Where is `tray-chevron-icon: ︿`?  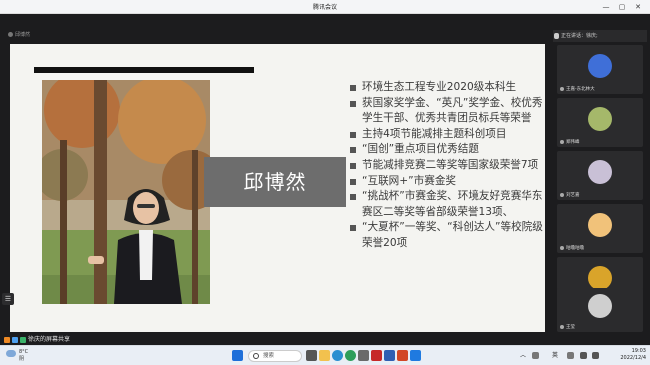 tray-chevron-icon: ︿ is located at coordinates (523, 355).